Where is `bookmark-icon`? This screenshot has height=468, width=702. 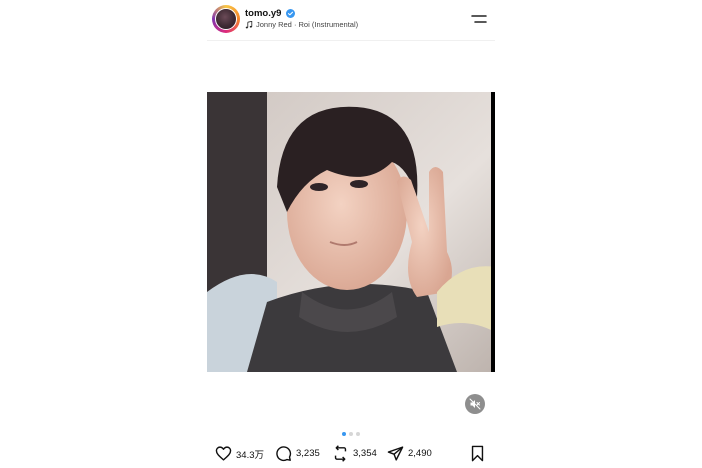 bookmark-icon is located at coordinates (477, 453).